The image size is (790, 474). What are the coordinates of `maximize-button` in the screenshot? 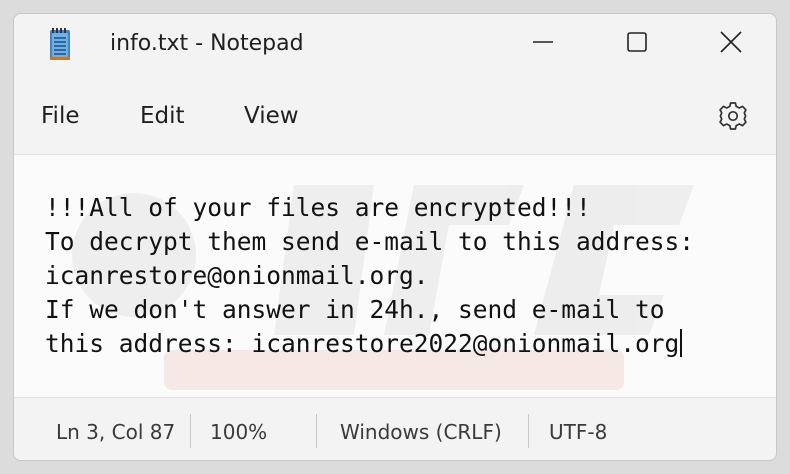 It's located at (637, 42).